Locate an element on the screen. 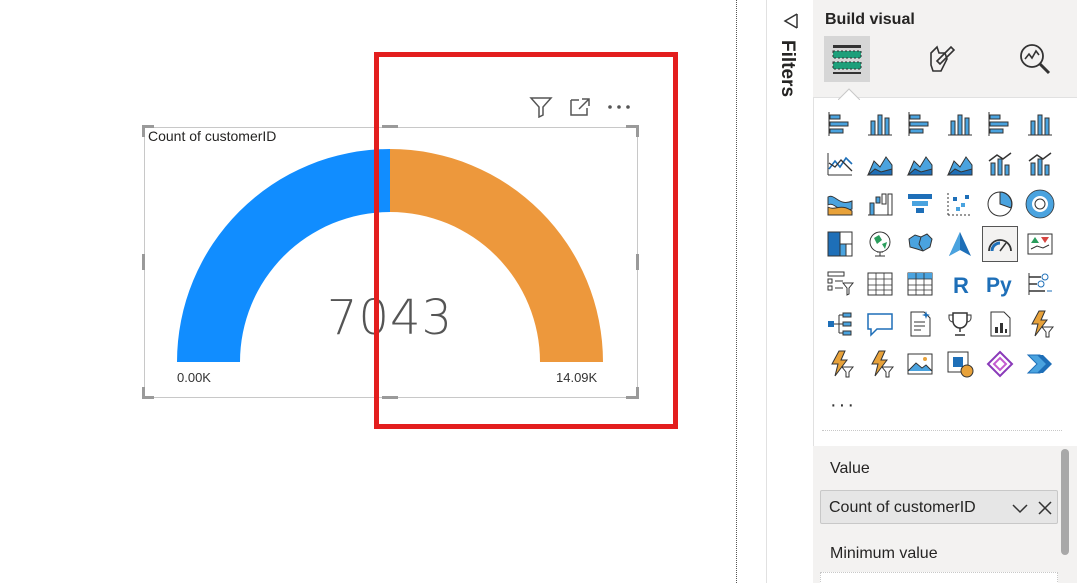 The height and width of the screenshot is (583, 1077). svg-text: Py is located at coordinates (999, 285).